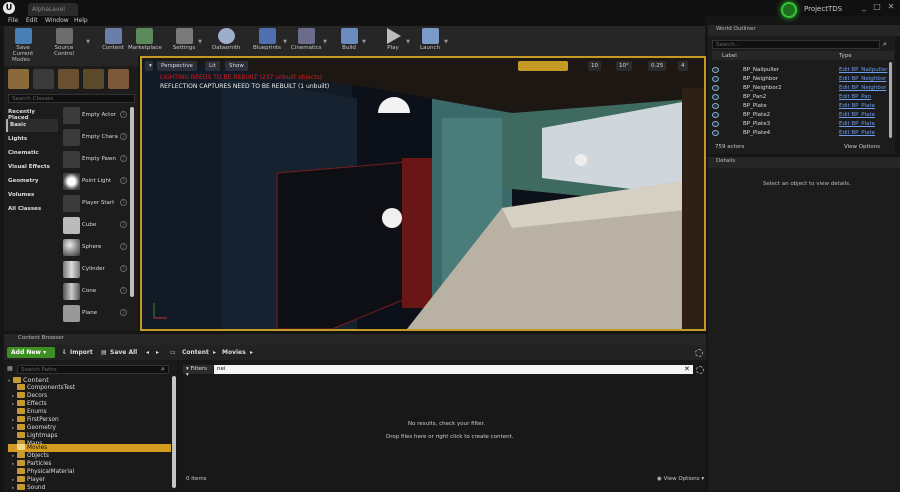  I want to click on modes-tab: Modes, so click(71, 61).